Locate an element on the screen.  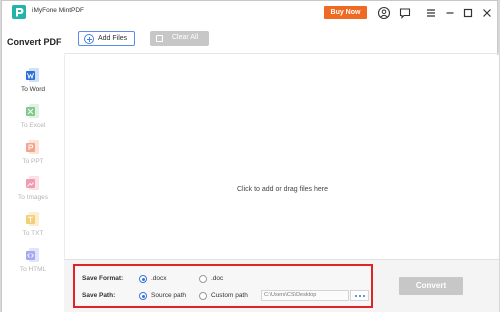
save-path-label: Save Path: is located at coordinates (99, 295).